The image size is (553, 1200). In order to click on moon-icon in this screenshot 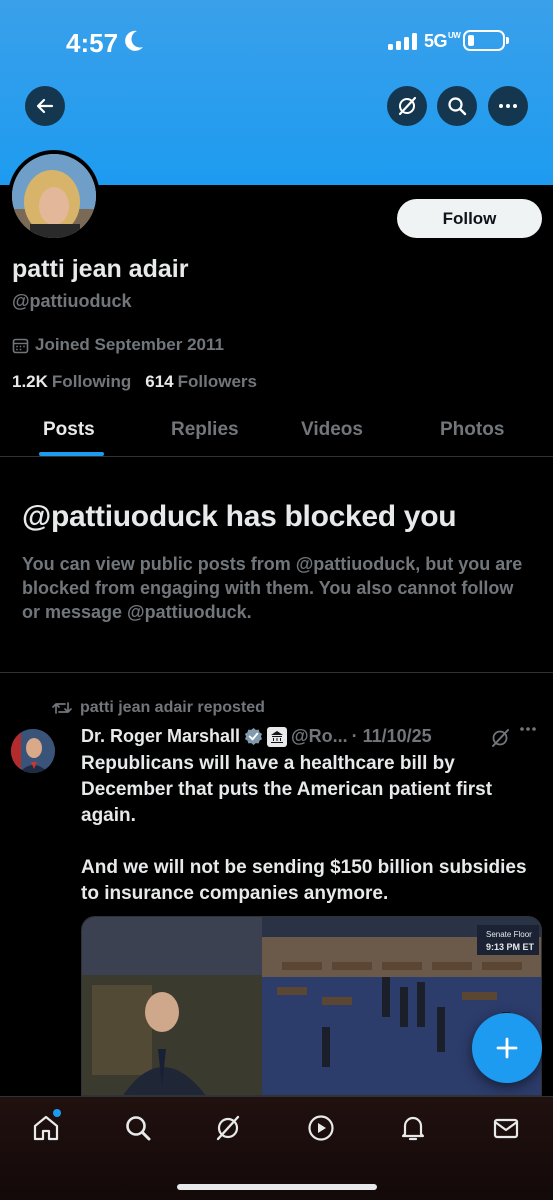, I will do `click(134, 40)`.